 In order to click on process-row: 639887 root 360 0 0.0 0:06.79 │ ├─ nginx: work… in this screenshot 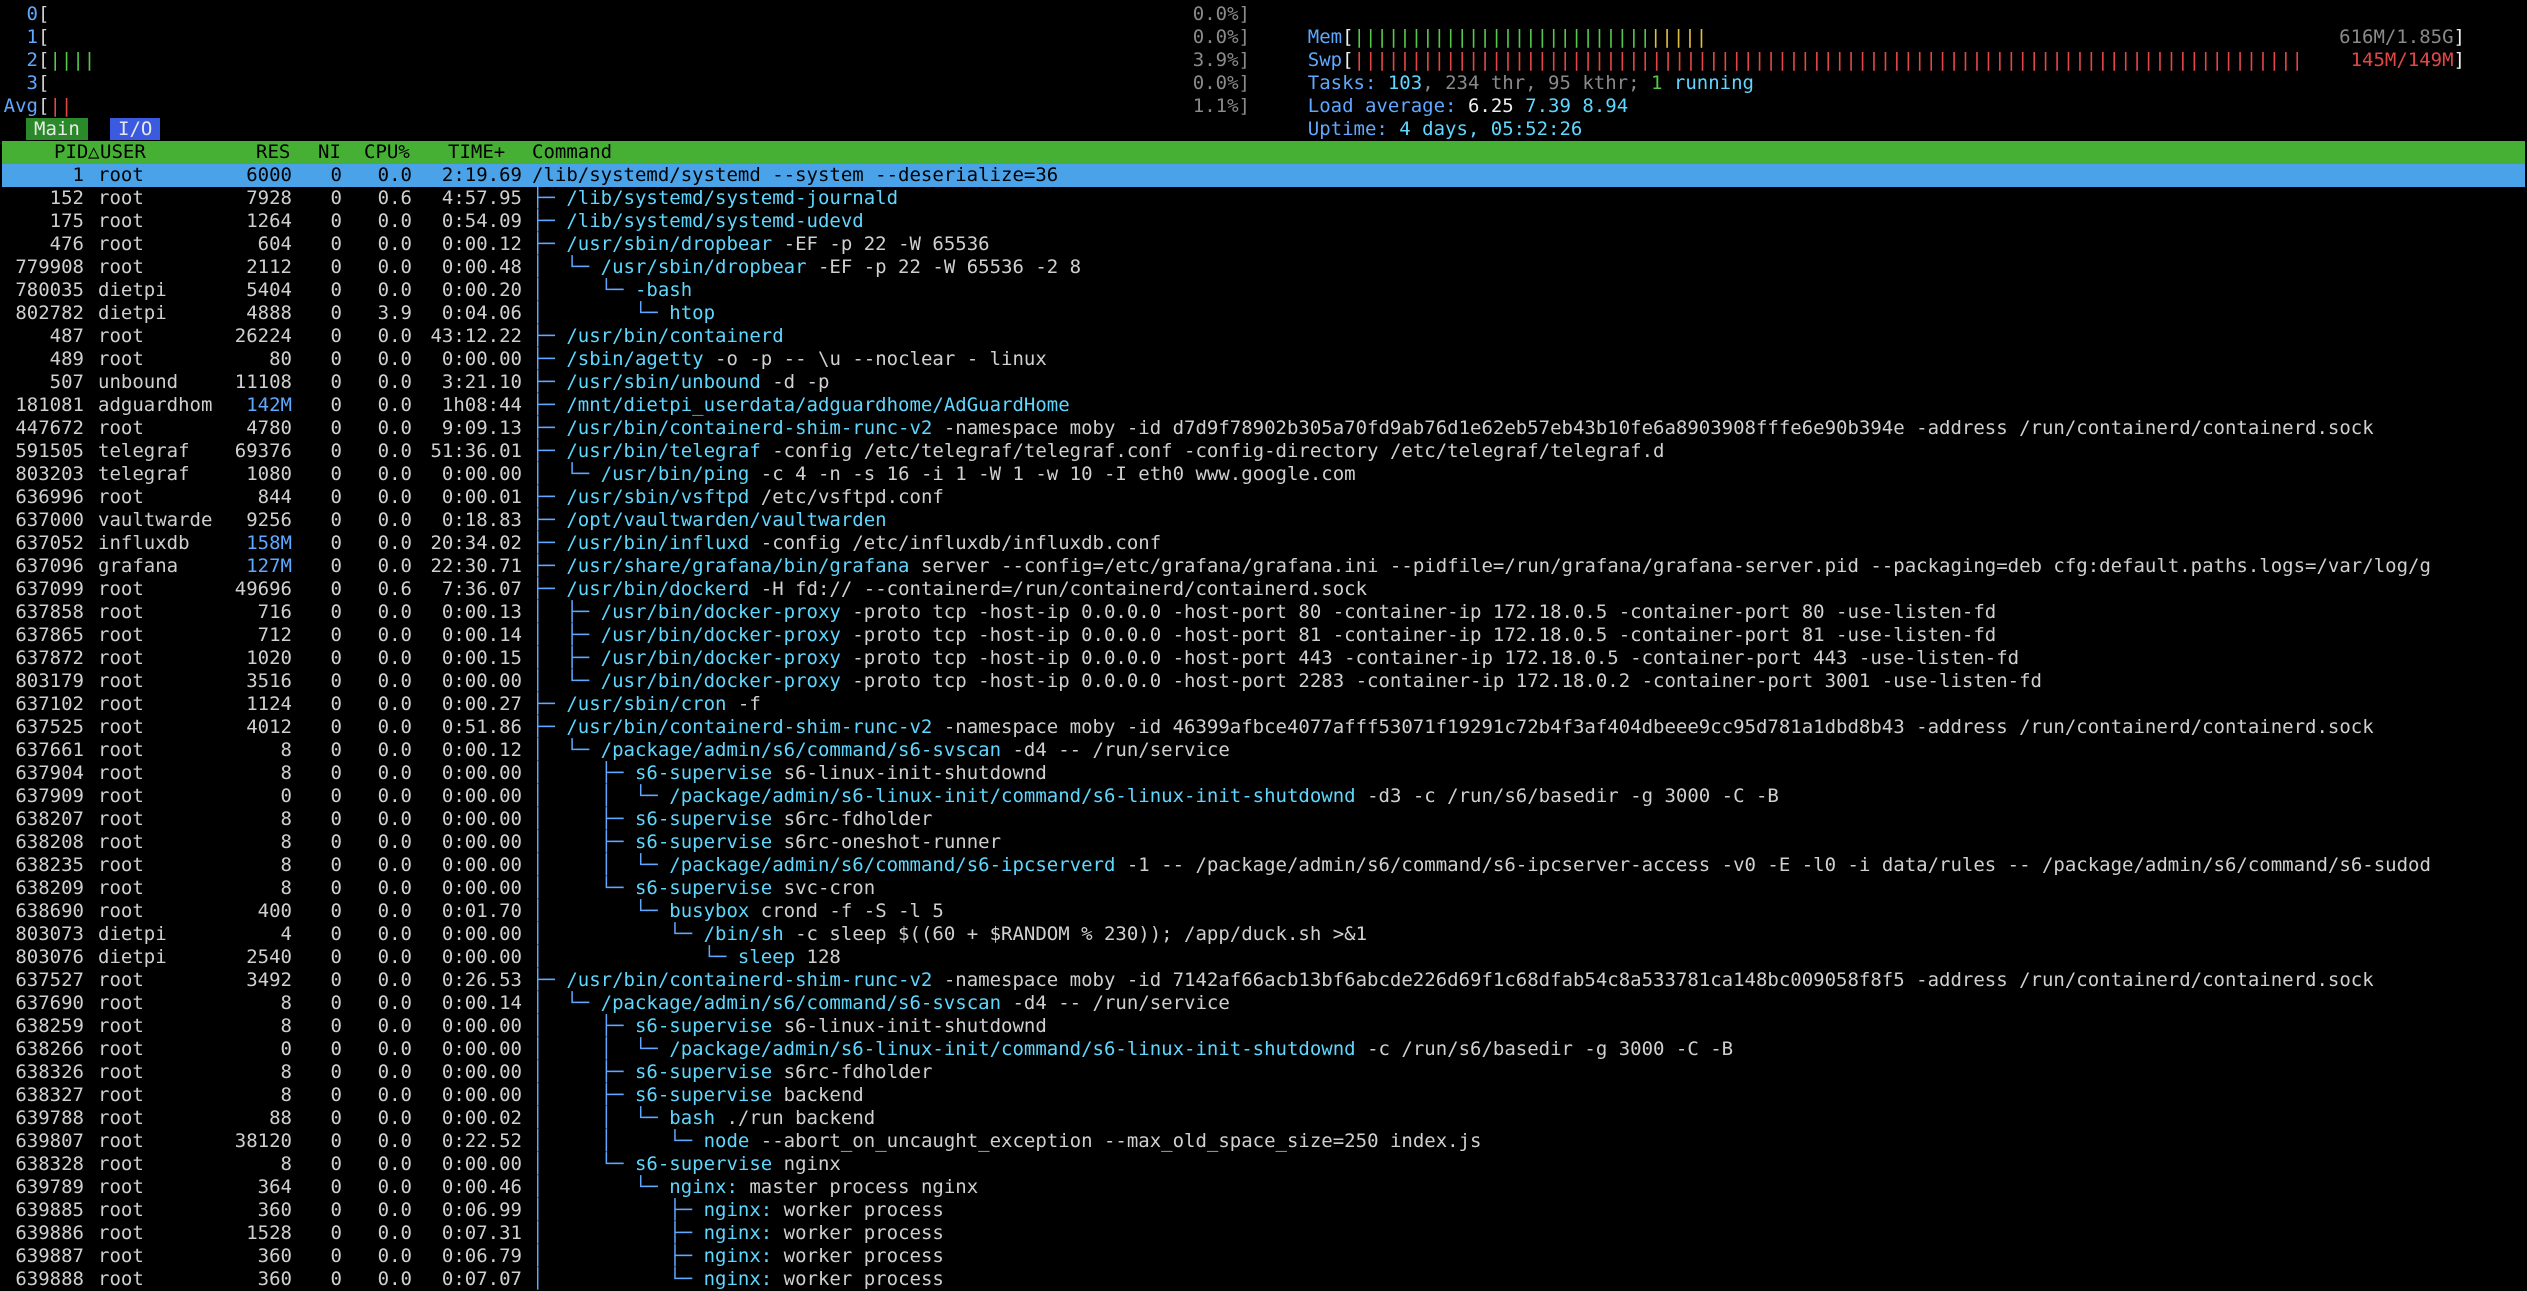, I will do `click(1263, 1256)`.